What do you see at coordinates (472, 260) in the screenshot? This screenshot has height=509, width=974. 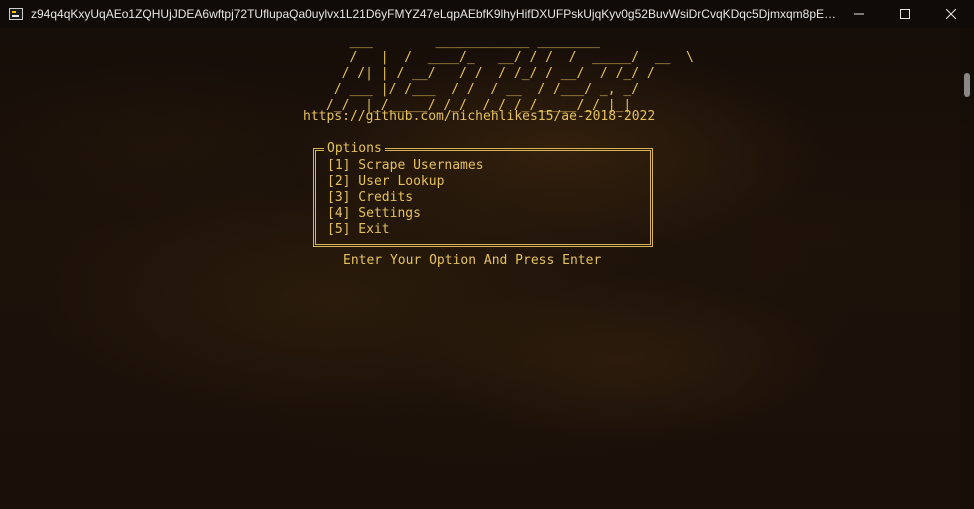 I see `input-prompt: Enter Your Option And Press Enter` at bounding box center [472, 260].